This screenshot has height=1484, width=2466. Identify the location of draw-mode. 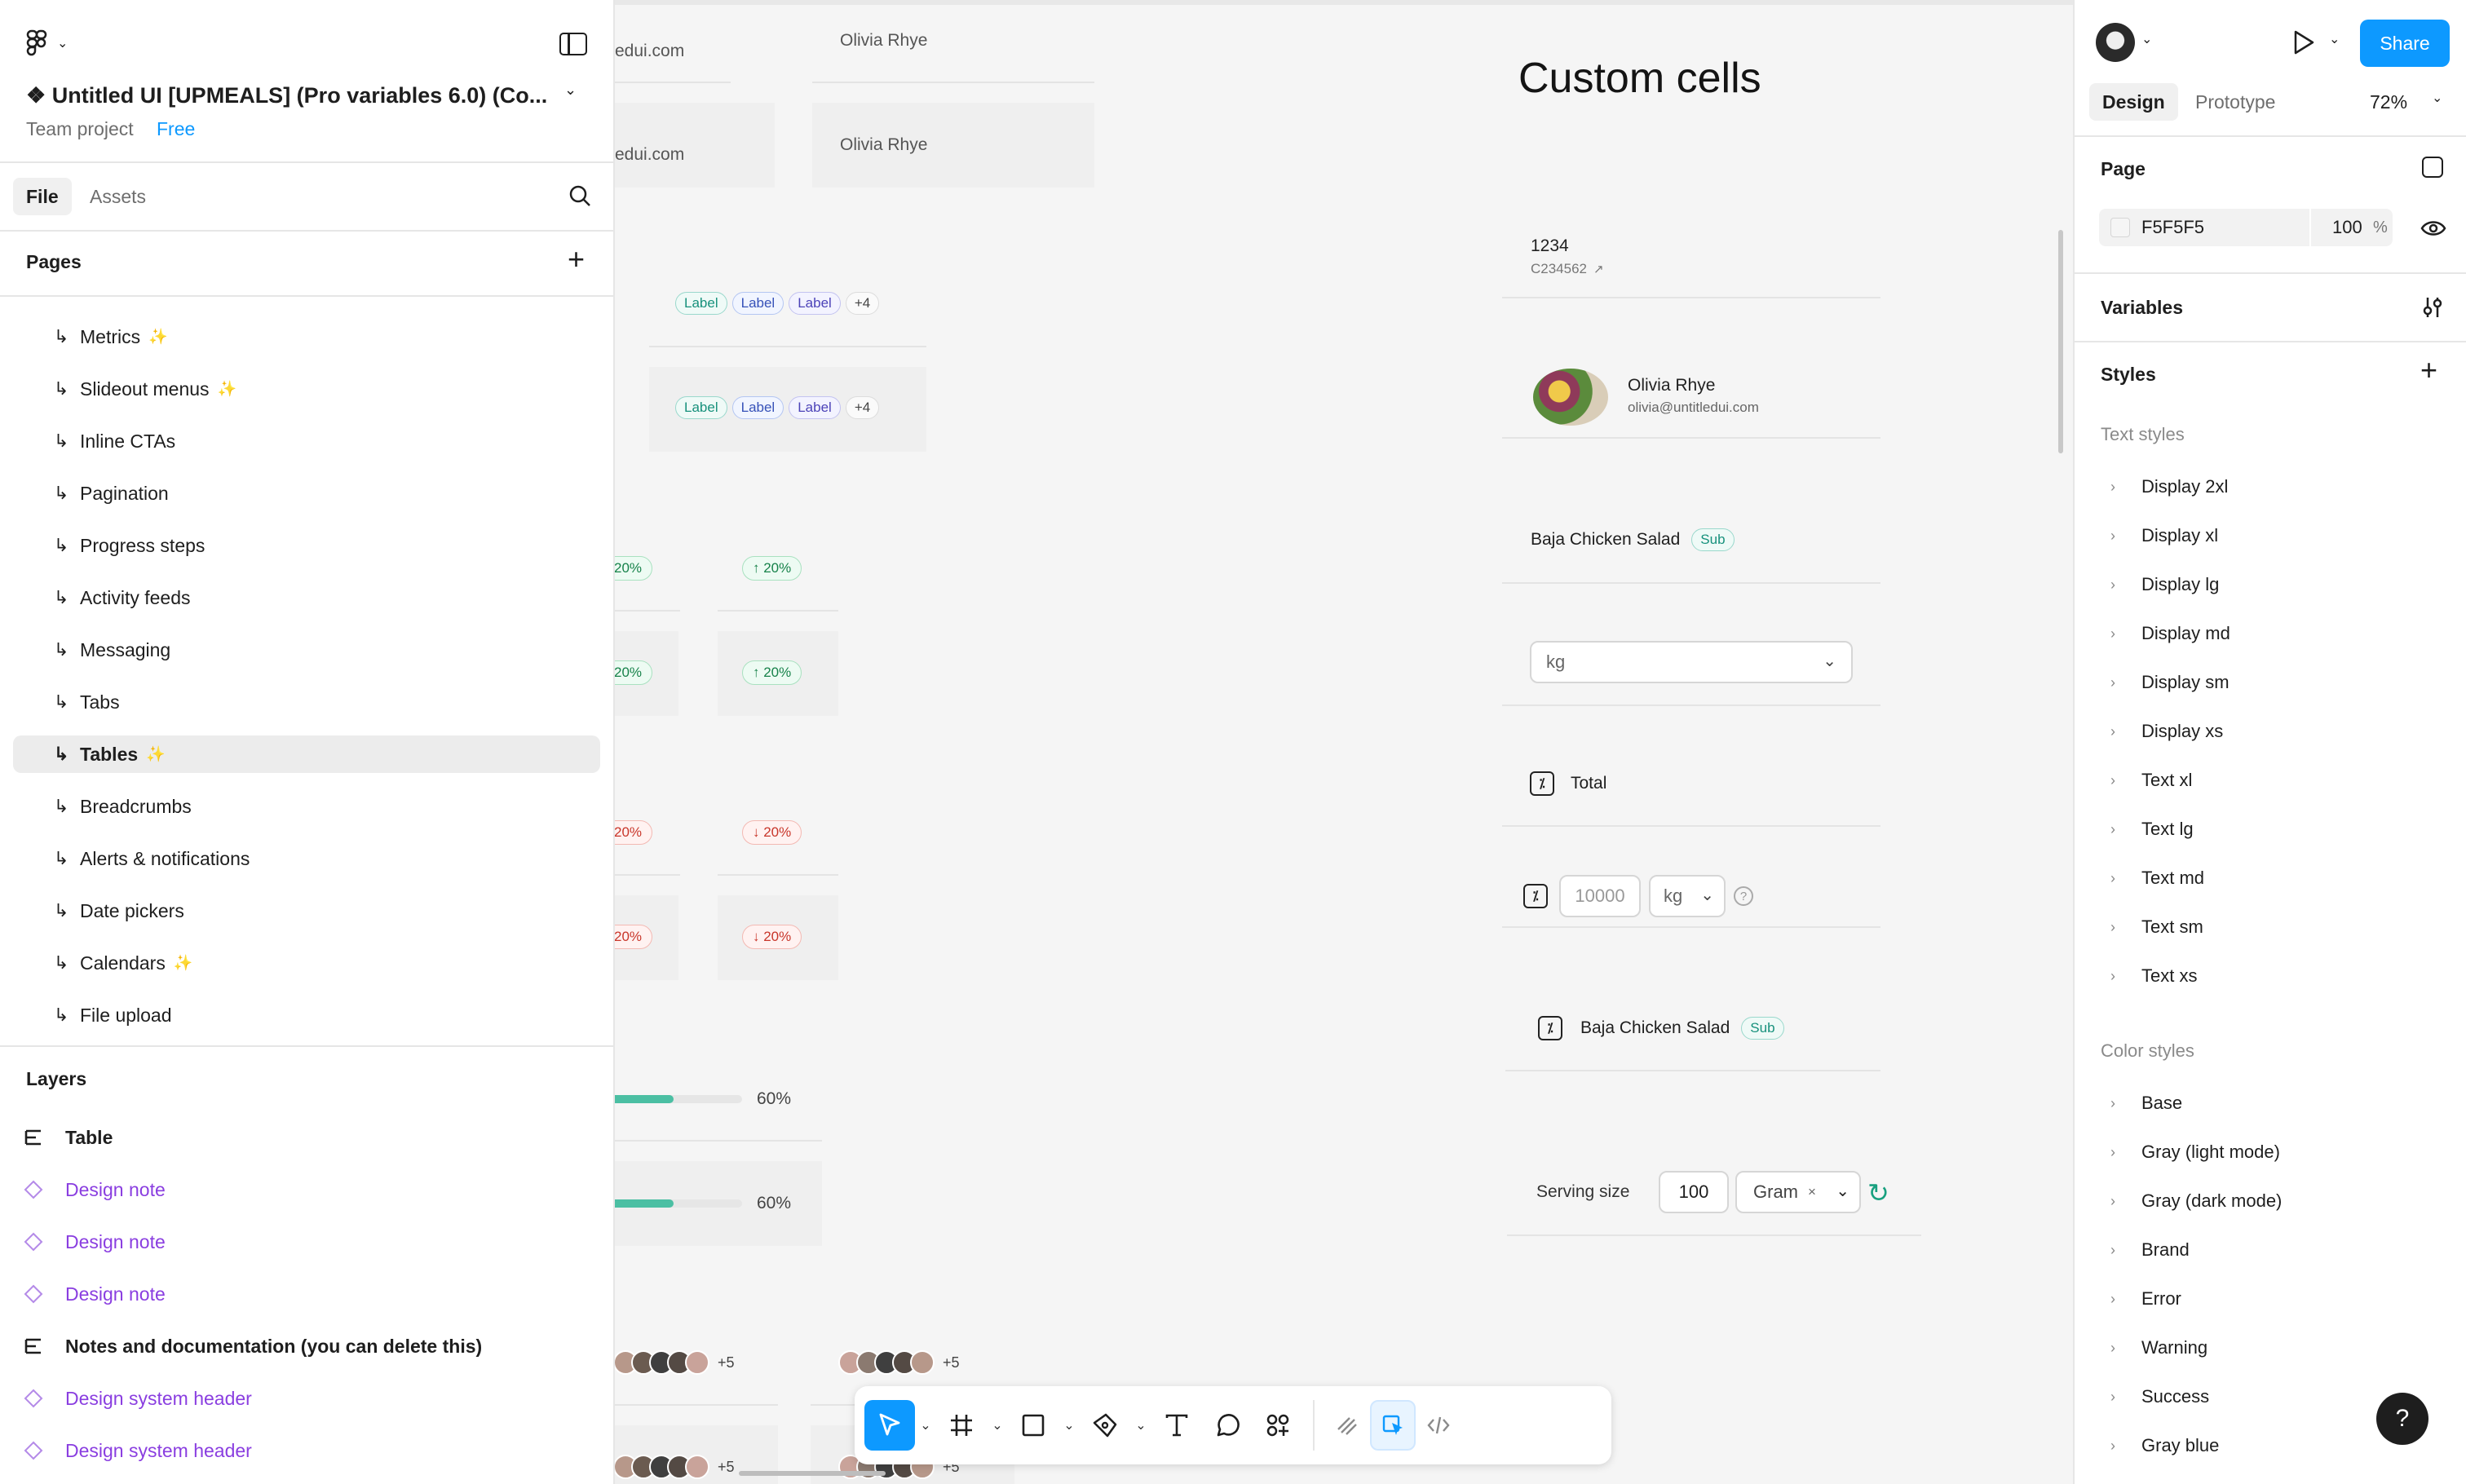
(1347, 1425).